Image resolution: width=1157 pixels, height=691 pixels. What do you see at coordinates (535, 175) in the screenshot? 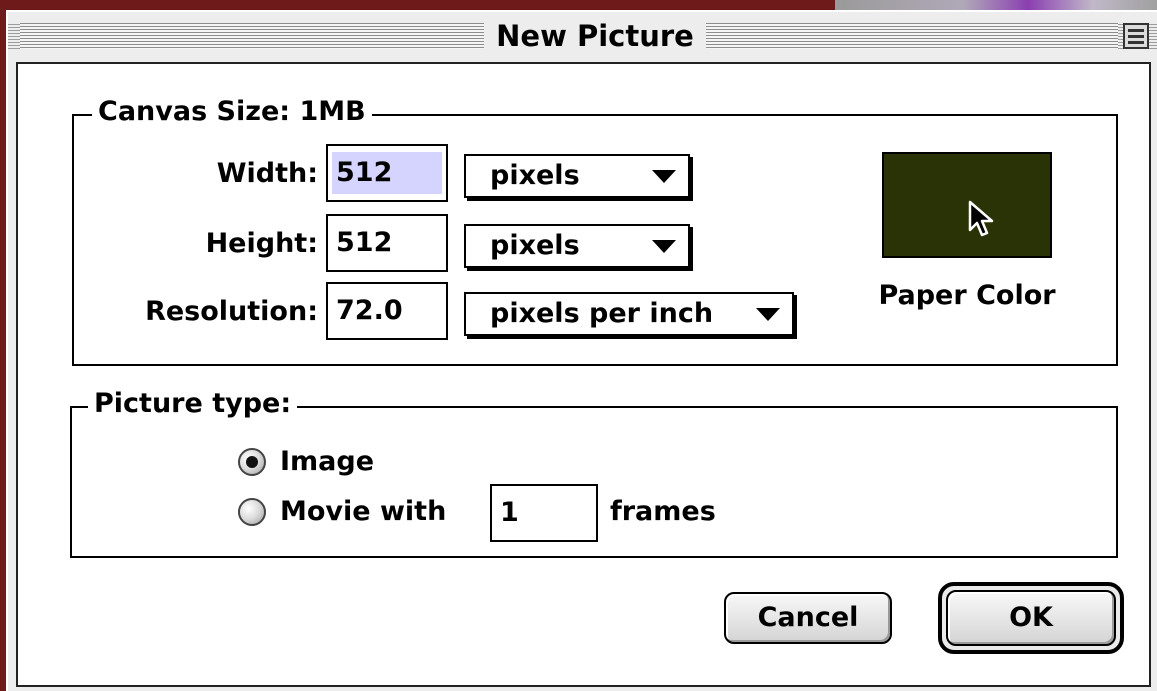
I see `width-unit-value: pixels` at bounding box center [535, 175].